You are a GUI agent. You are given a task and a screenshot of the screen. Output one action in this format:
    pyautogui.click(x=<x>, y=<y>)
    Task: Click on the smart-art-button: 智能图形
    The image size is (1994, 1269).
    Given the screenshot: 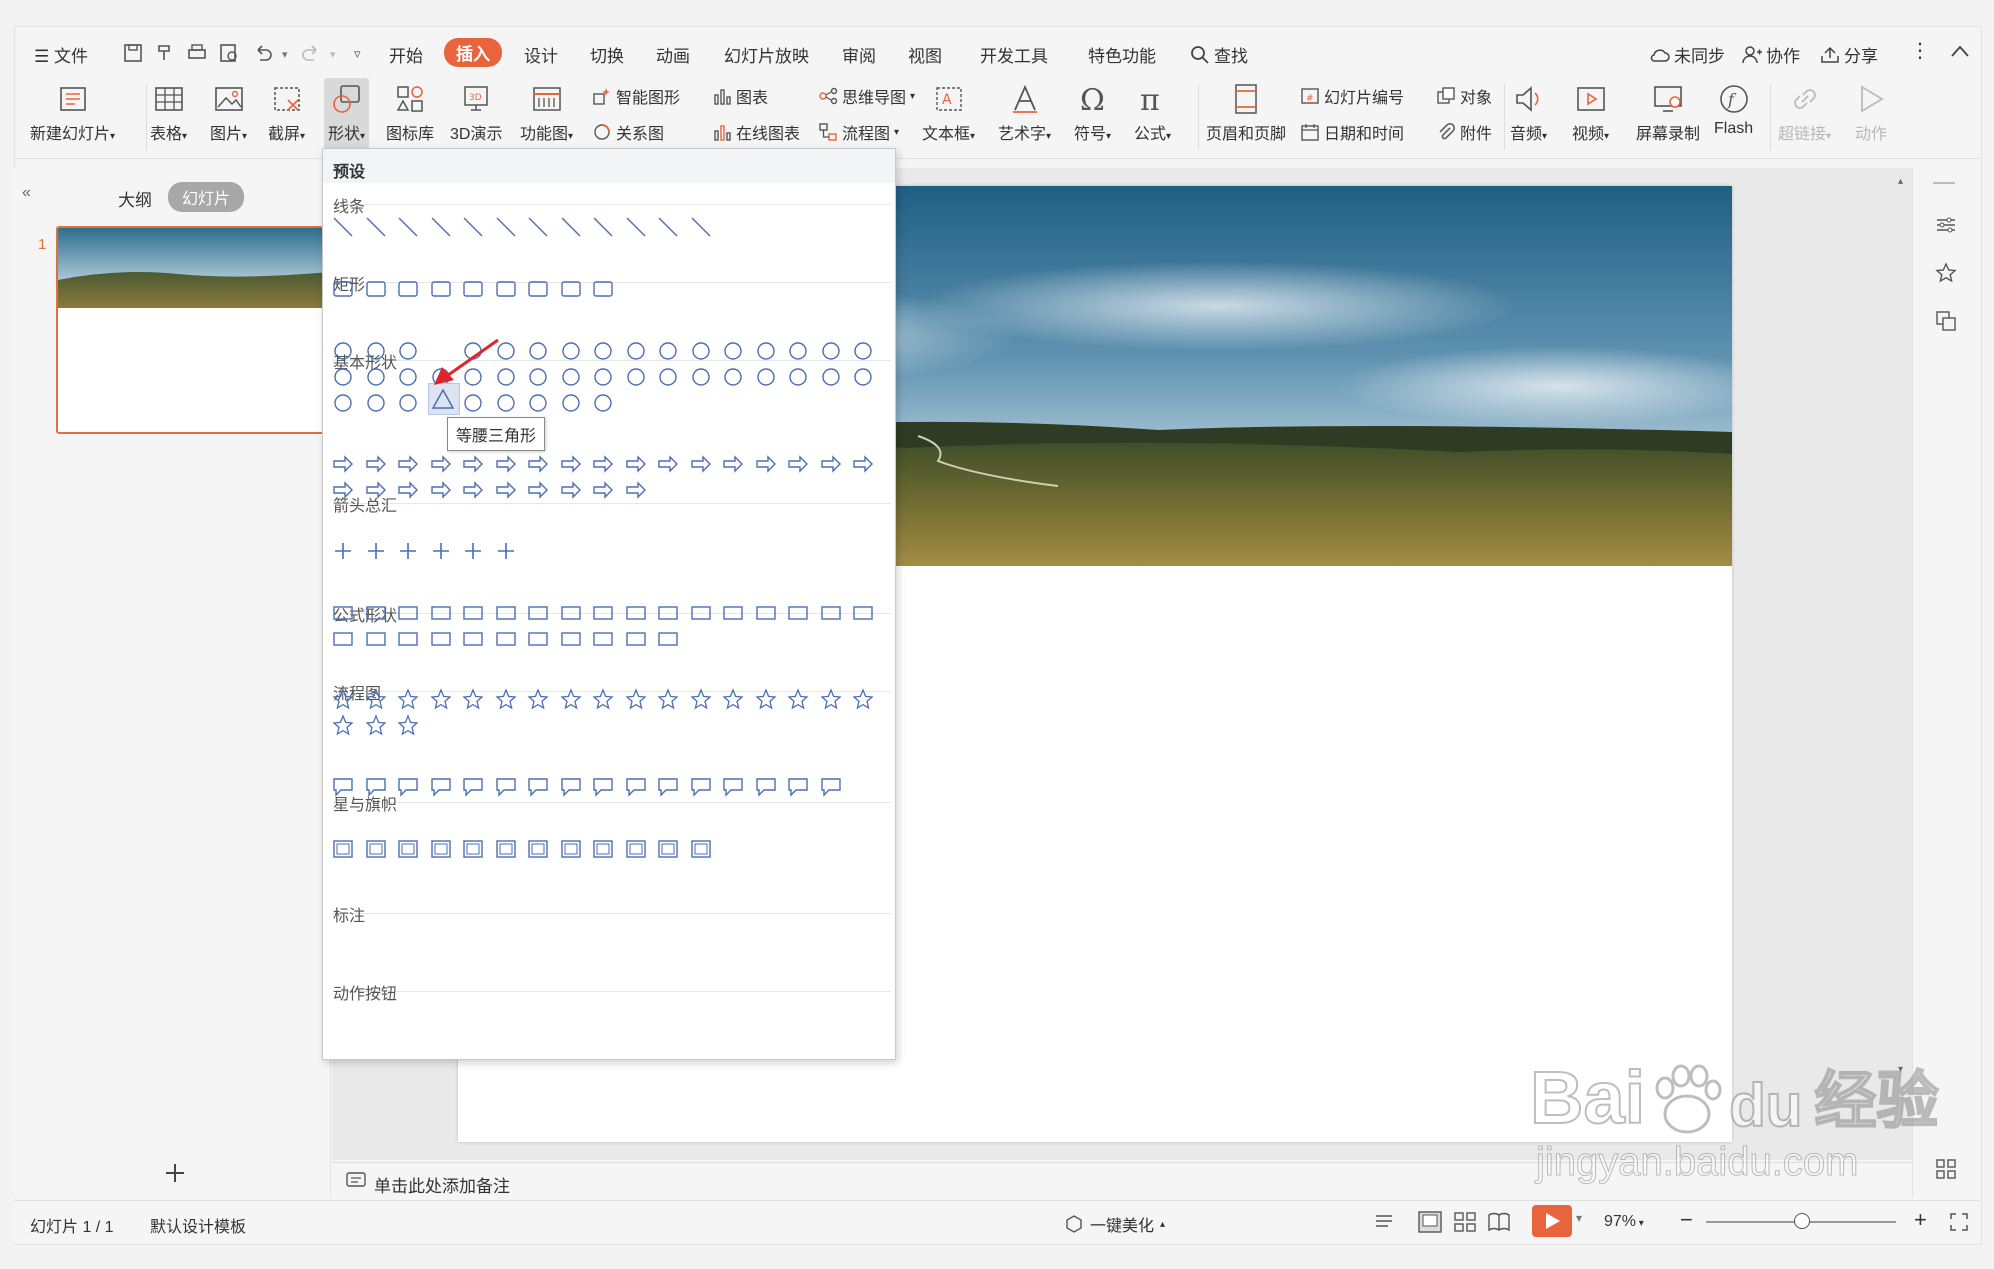 What is the action you would take?
    pyautogui.click(x=636, y=96)
    